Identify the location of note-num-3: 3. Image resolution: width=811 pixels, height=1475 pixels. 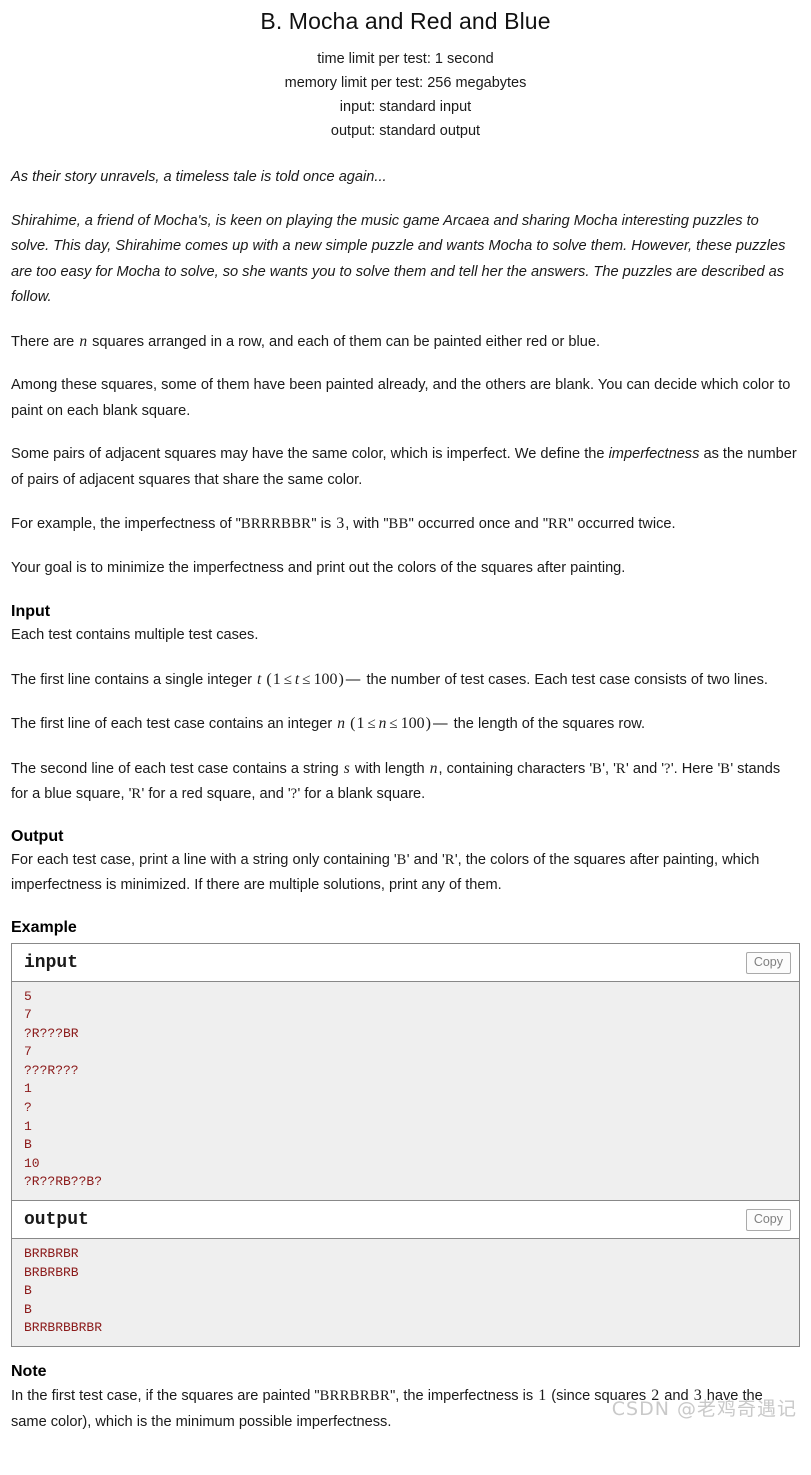
(697, 1395).